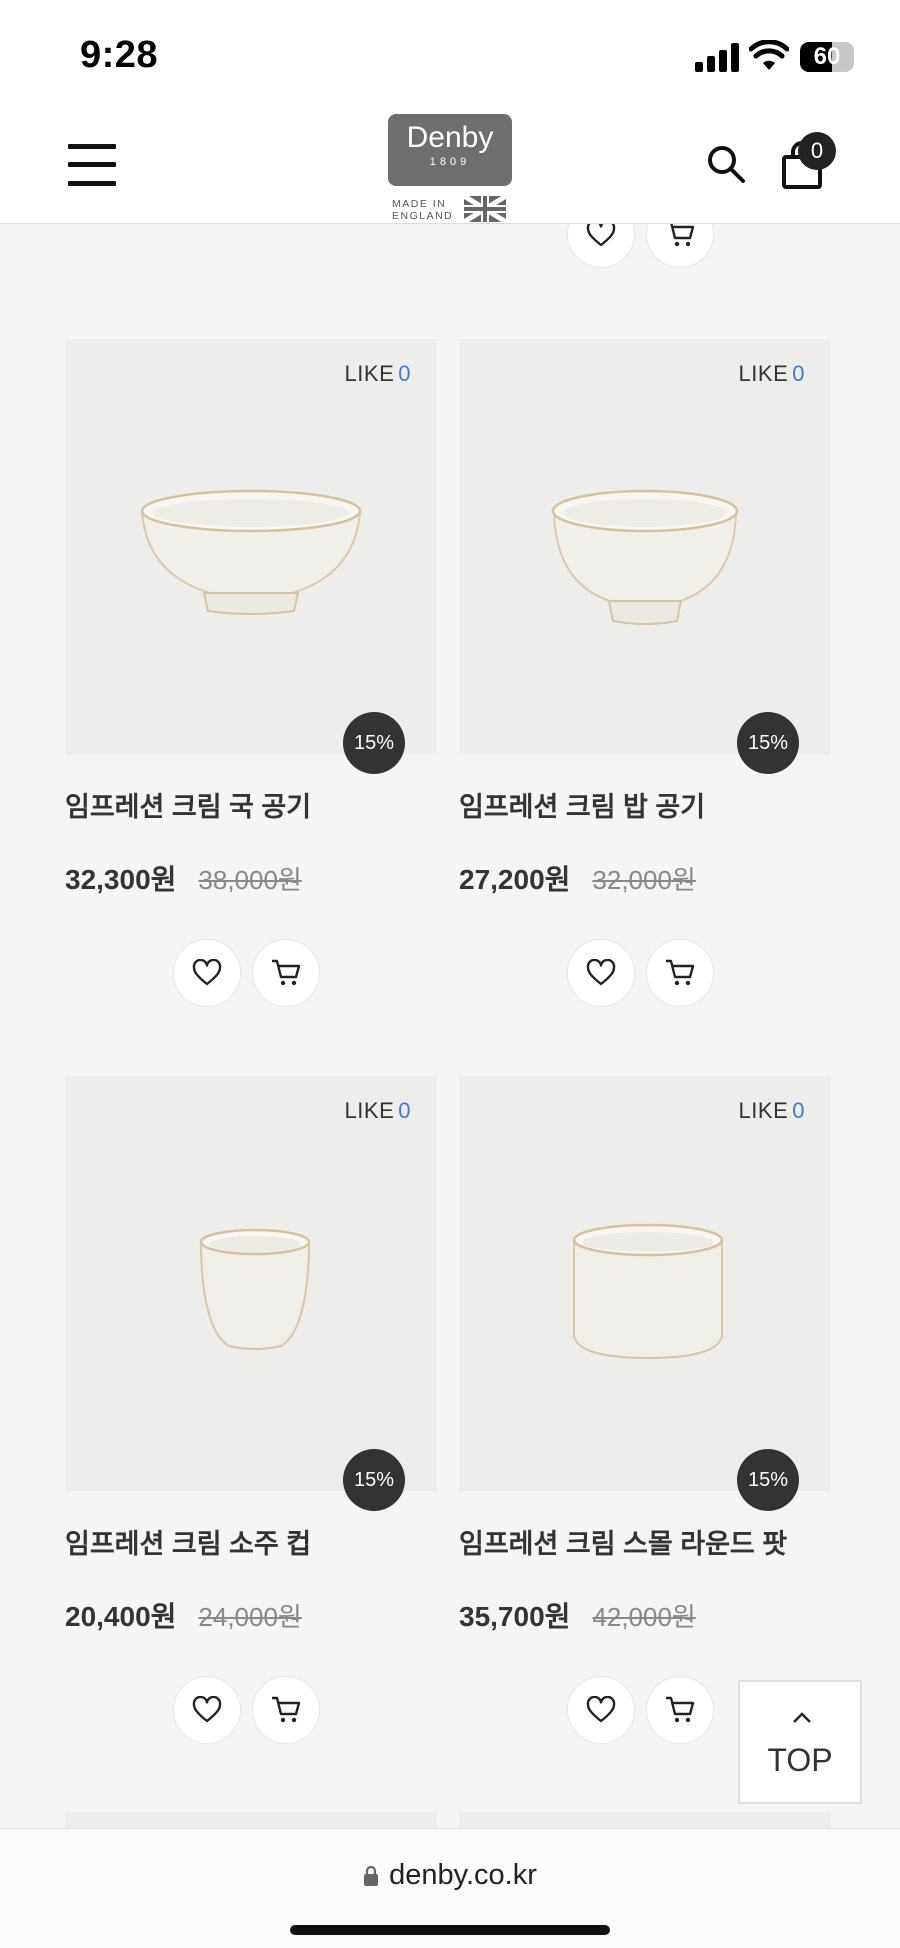 The height and width of the screenshot is (1948, 900). Describe the element at coordinates (183, 1615) in the screenshot. I see `price-row: 20,400원 24,000원` at that location.